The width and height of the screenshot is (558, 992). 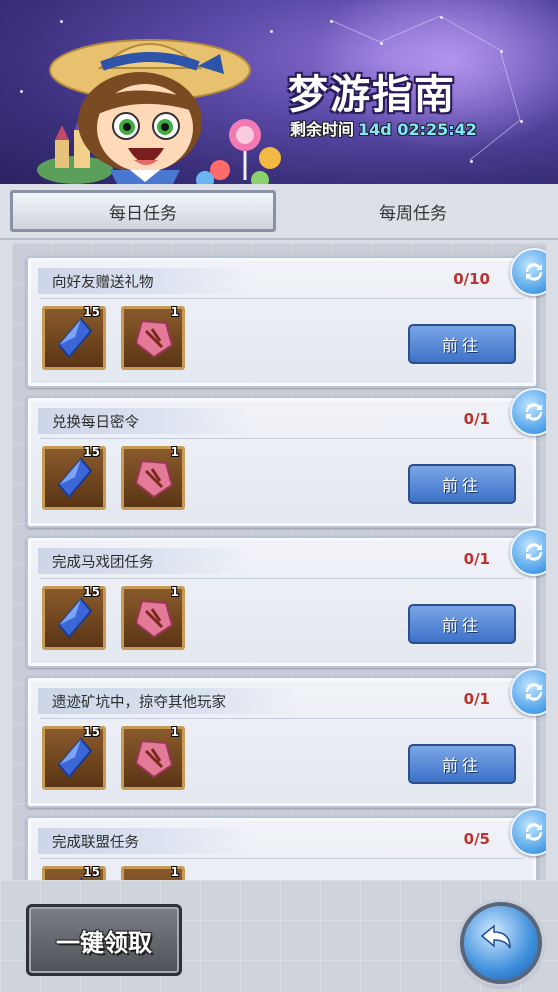 What do you see at coordinates (286, 738) in the screenshot?
I see `task-card: 遗迹矿坑中，掠夺其他玩家 0/1 15 1 前往` at bounding box center [286, 738].